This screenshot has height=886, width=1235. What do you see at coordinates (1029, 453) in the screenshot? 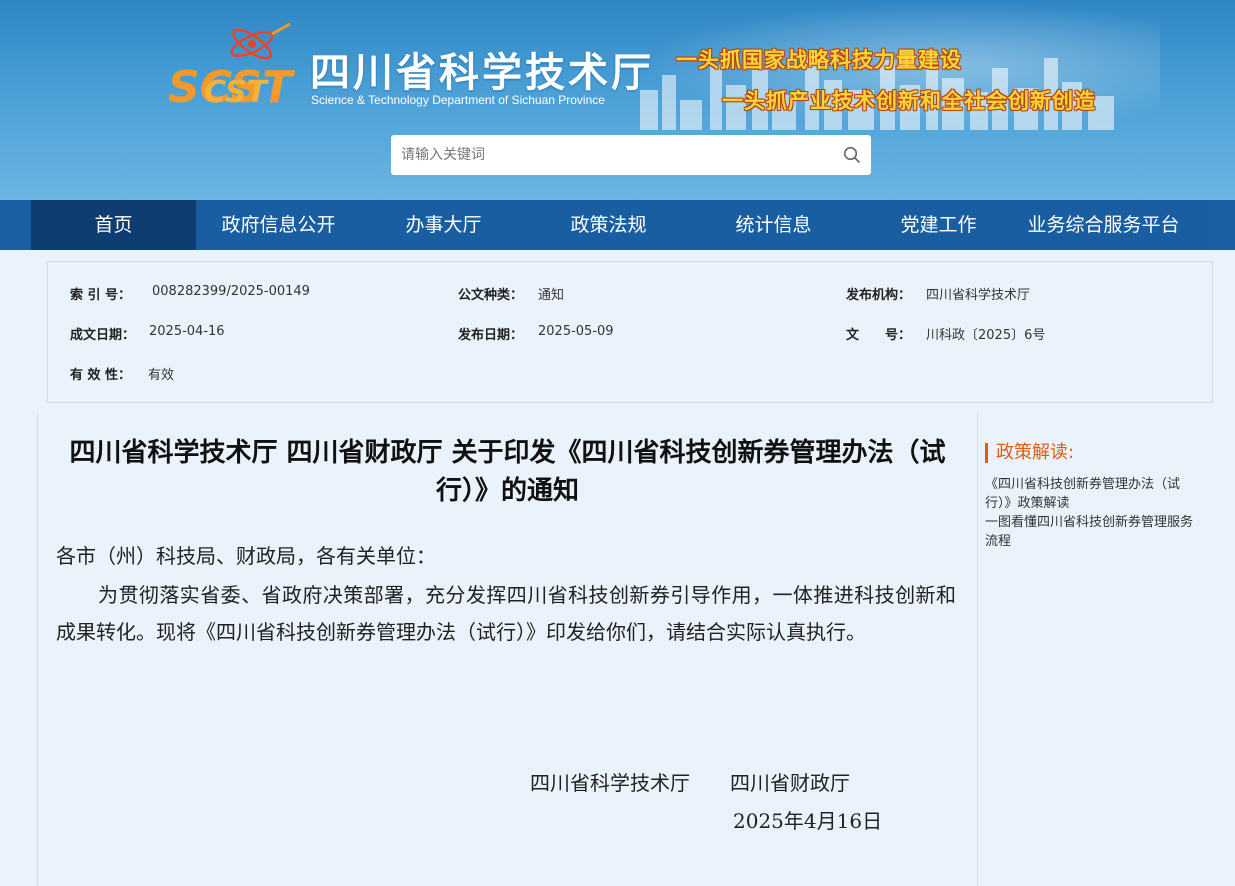
I see `policy-interpretation-heading: 政策解读:` at bounding box center [1029, 453].